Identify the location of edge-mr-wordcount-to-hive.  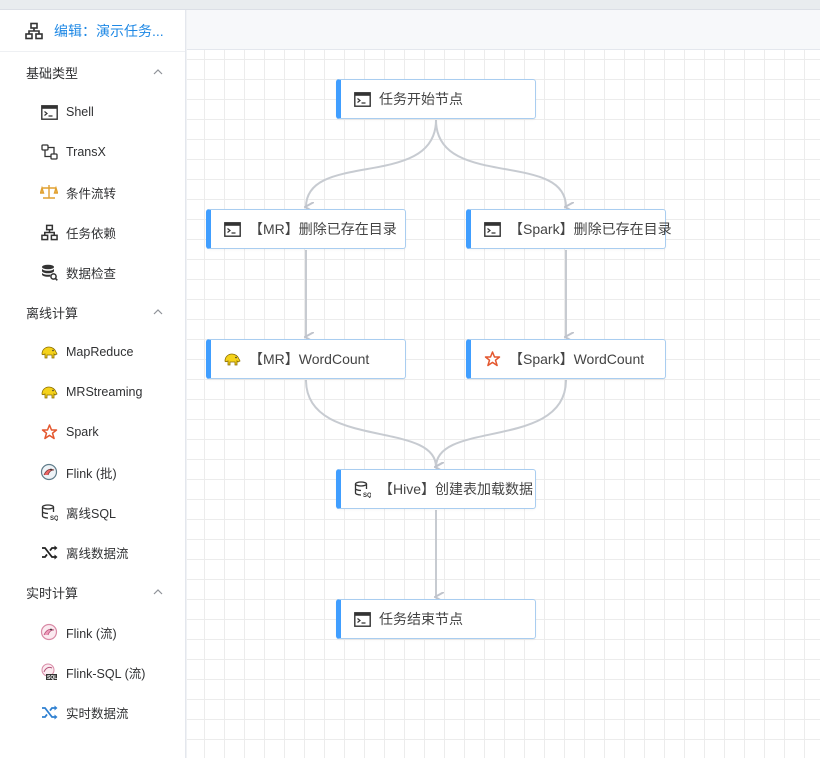
(370, 423).